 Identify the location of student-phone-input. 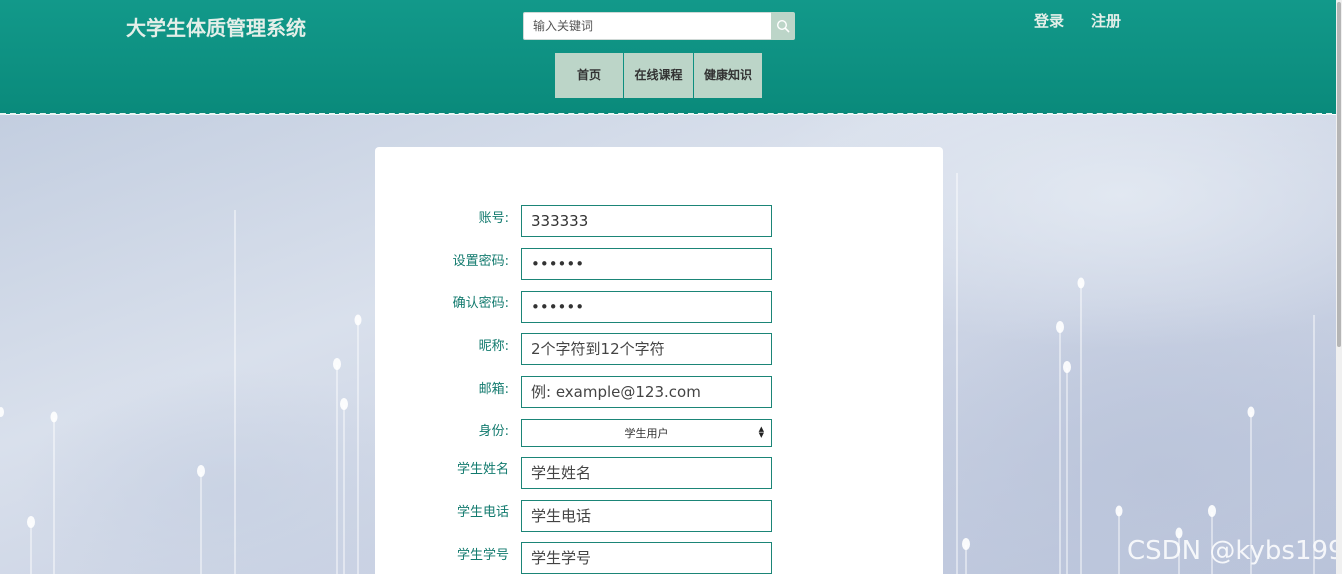
(646, 516).